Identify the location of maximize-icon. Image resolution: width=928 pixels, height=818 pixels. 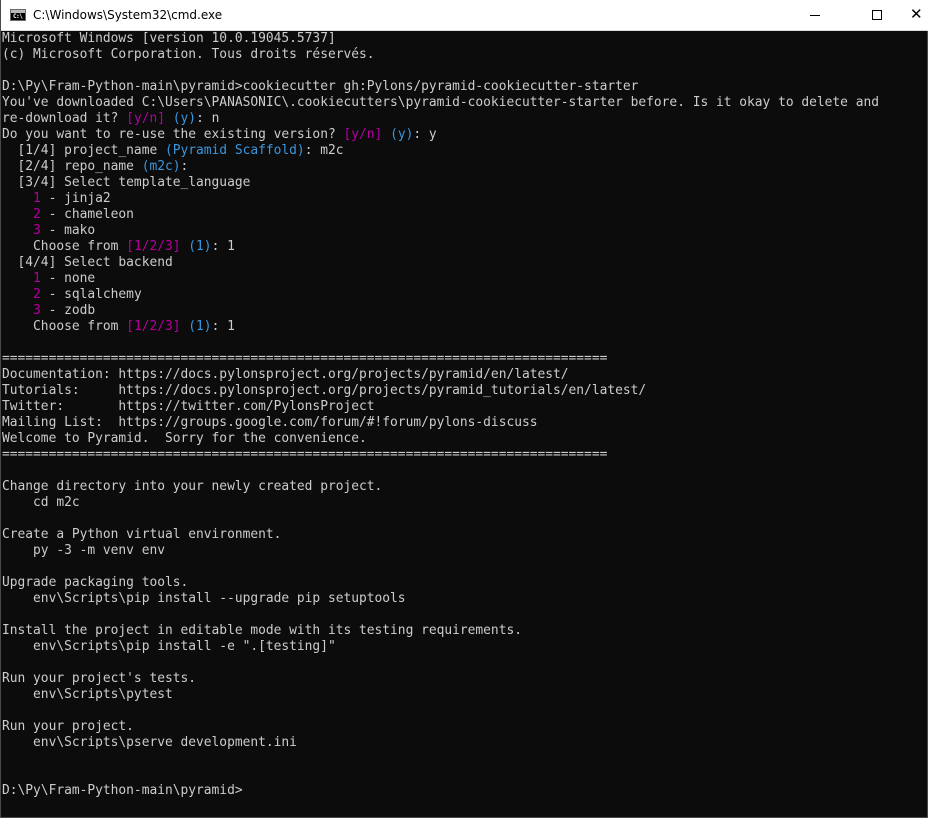
(877, 15).